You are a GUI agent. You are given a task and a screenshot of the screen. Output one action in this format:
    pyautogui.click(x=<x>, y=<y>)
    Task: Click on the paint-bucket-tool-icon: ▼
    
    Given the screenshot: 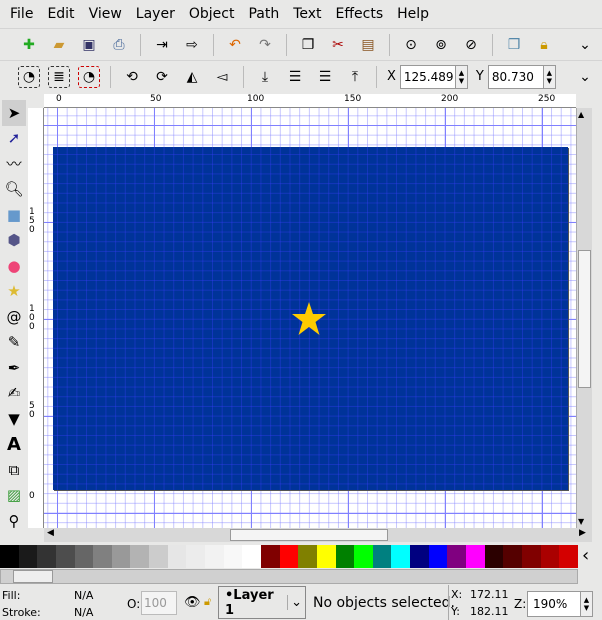 What is the action you would take?
    pyautogui.click(x=14, y=419)
    